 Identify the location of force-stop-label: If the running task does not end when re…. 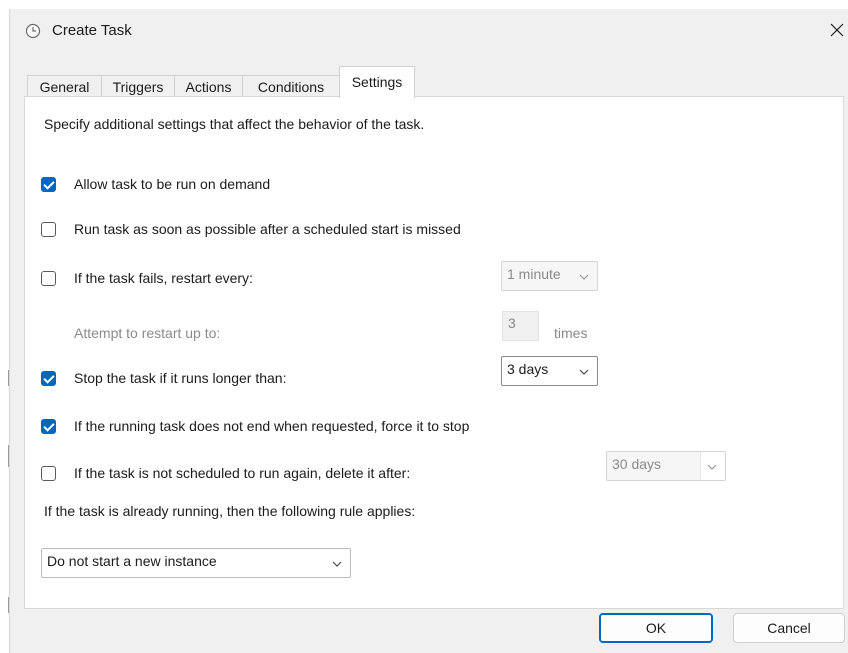
(272, 426).